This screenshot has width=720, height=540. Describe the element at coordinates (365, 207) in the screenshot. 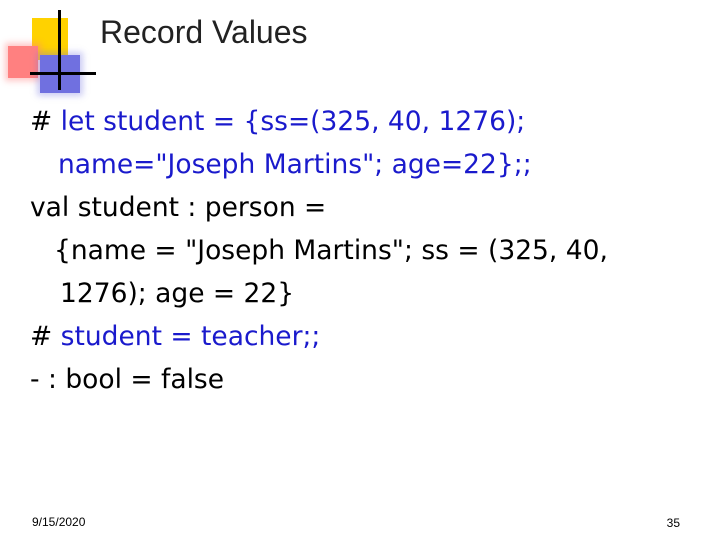

I see `code-line-3: val student : person =` at that location.